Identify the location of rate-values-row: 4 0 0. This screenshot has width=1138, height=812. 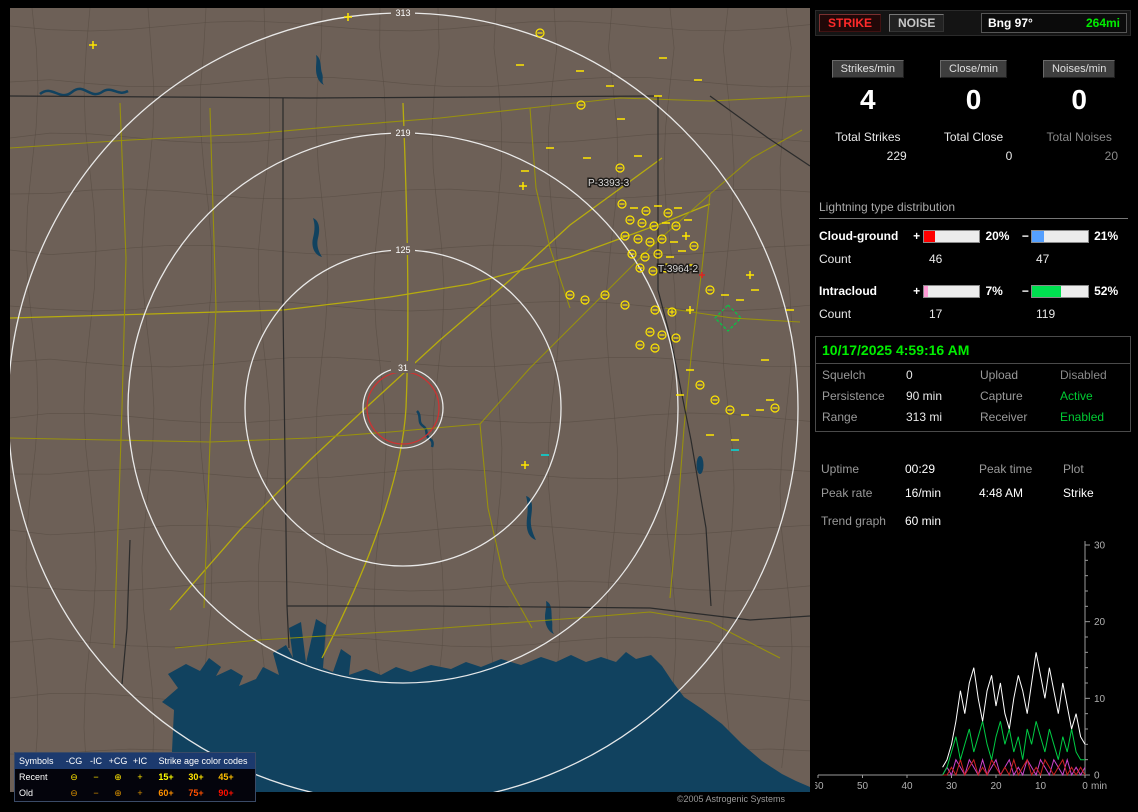
(973, 100).